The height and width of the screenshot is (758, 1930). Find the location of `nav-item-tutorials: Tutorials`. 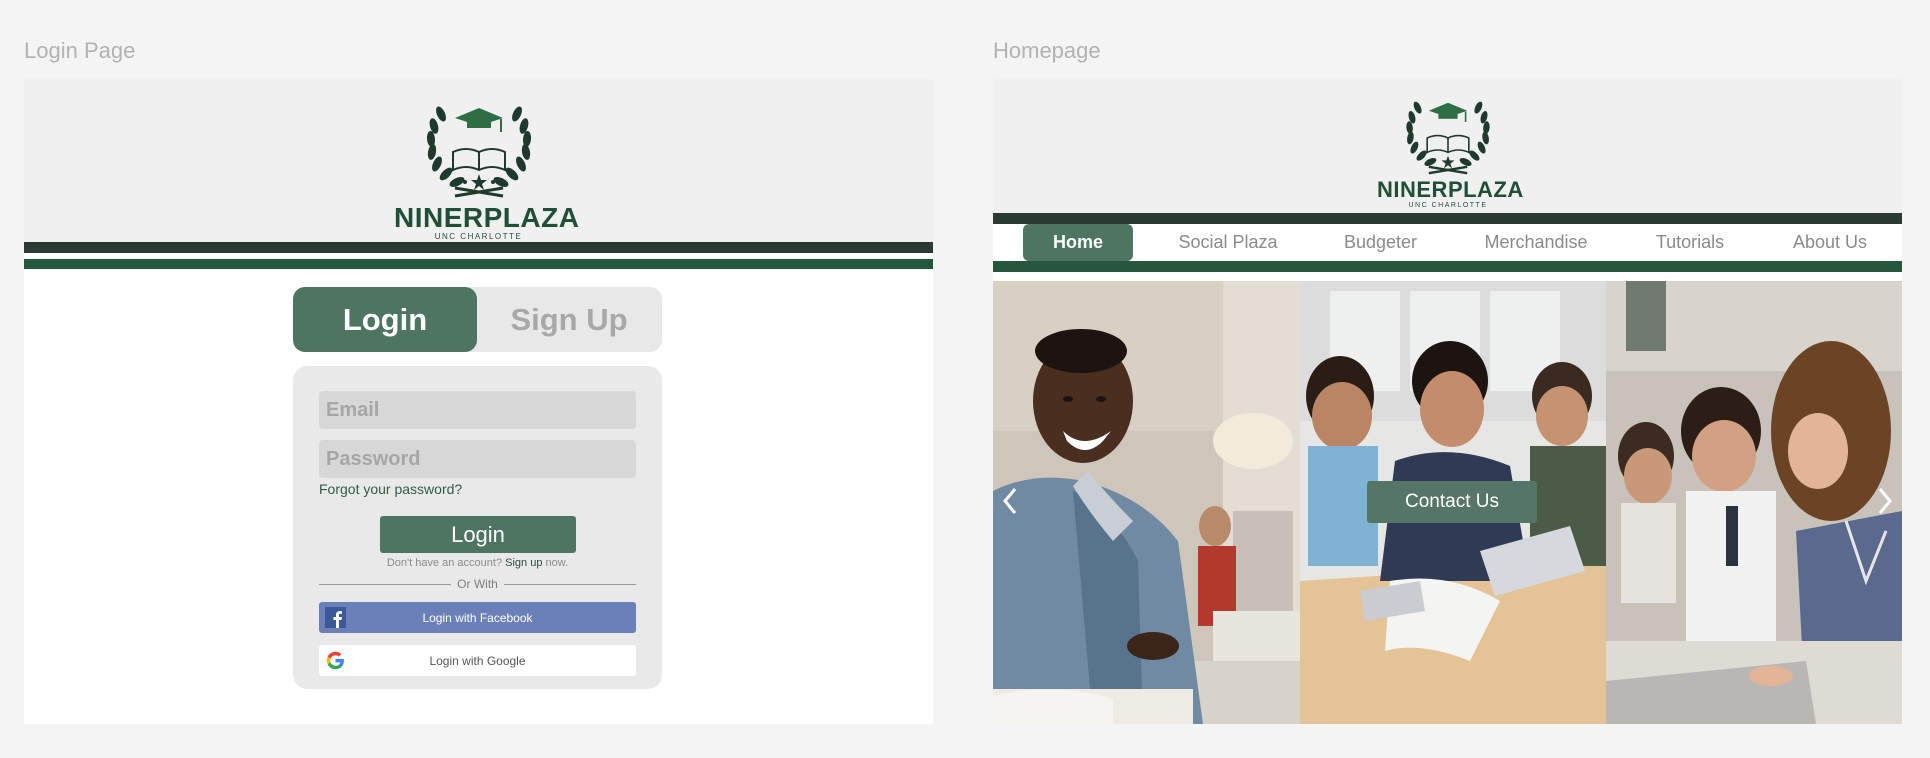

nav-item-tutorials: Tutorials is located at coordinates (1690, 242).